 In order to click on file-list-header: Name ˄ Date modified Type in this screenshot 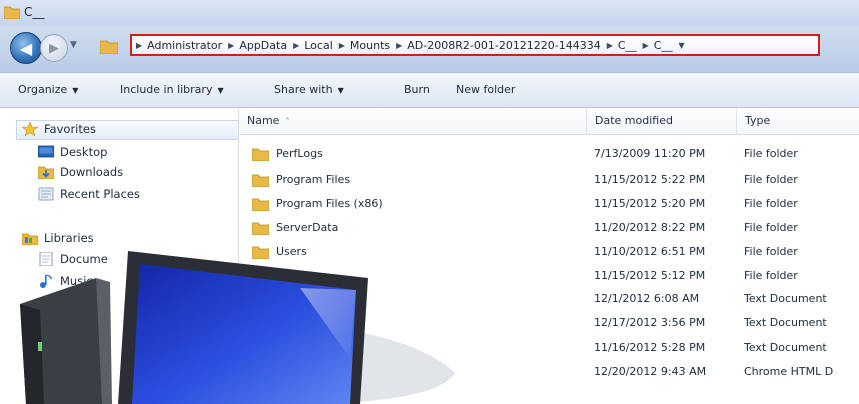, I will do `click(549, 121)`.